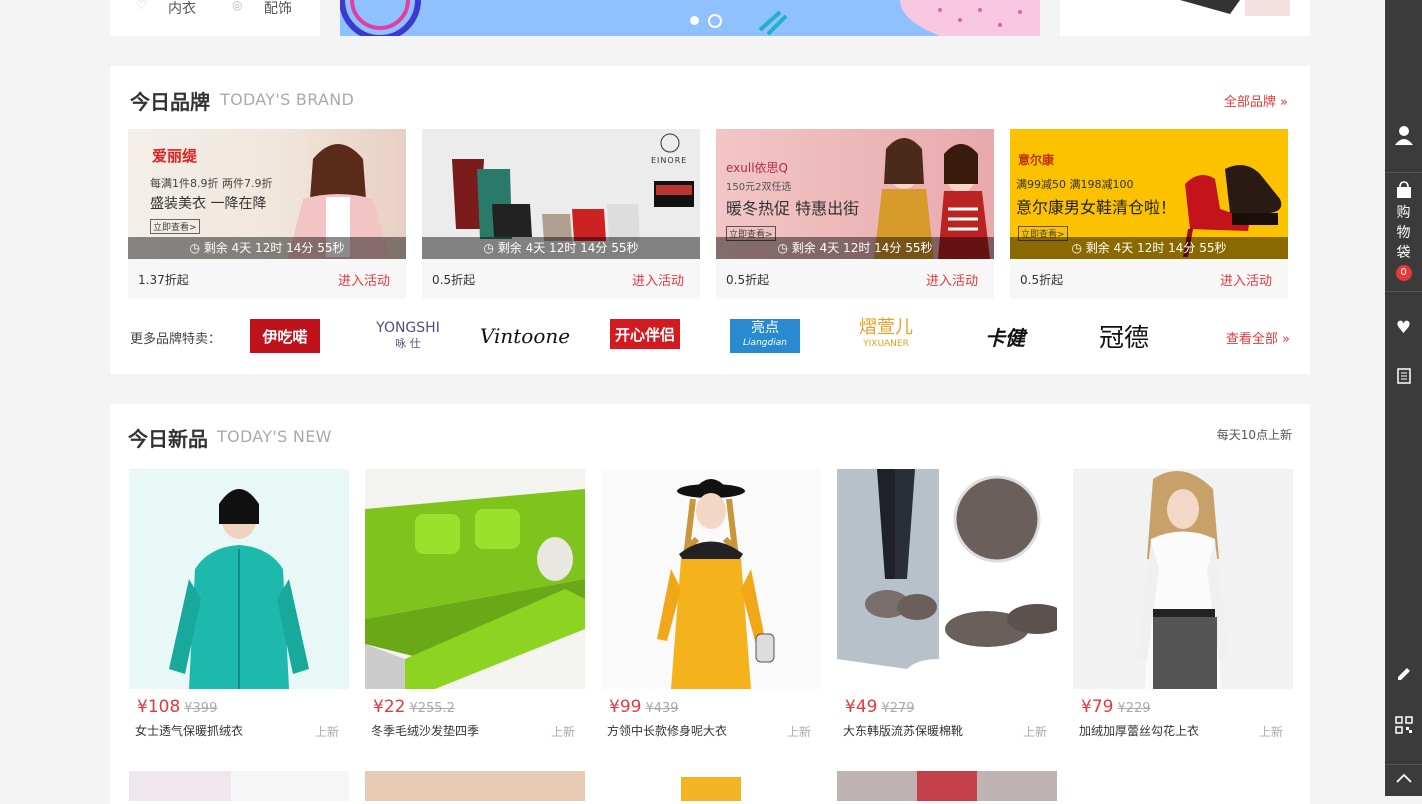 This screenshot has width=1422, height=804. Describe the element at coordinates (880, 707) in the screenshot. I see `product-price: ¥49 ¥279` at that location.